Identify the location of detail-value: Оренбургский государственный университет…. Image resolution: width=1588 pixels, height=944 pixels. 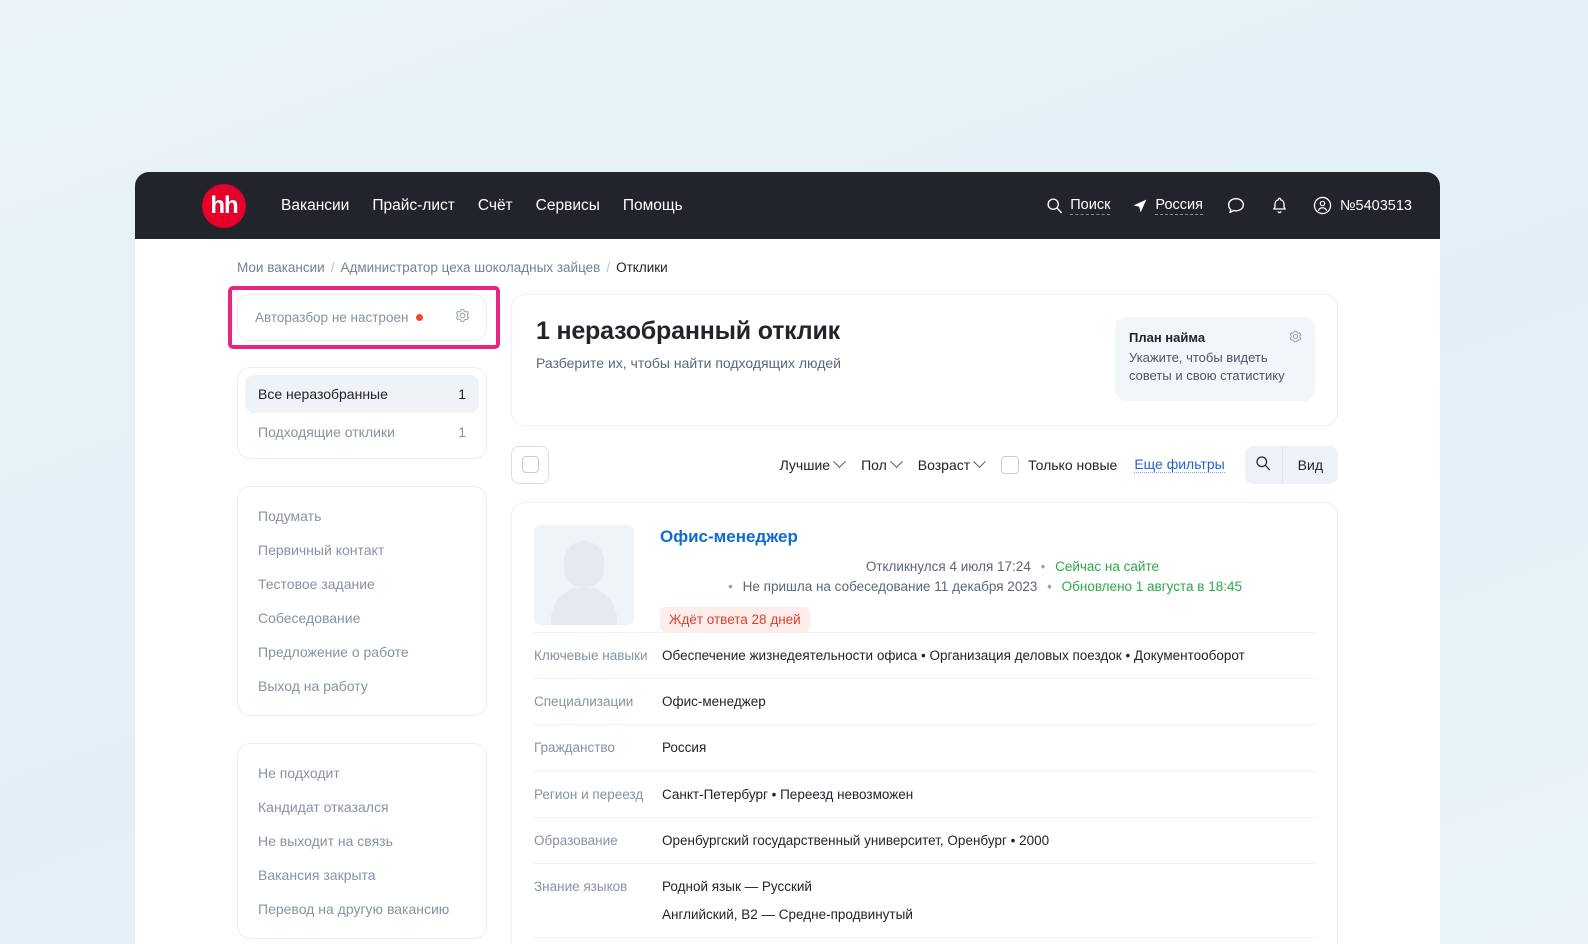
(856, 840).